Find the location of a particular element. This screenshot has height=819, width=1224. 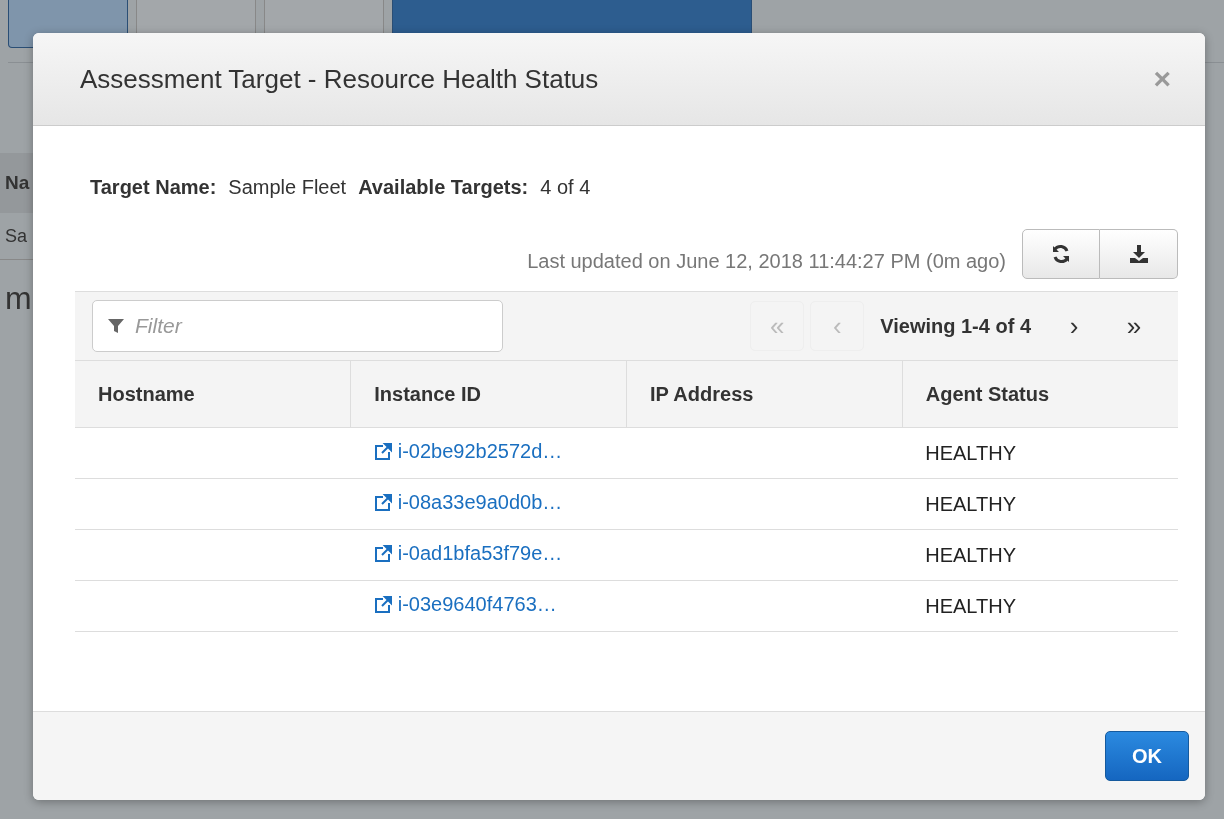

refresh-button is located at coordinates (1061, 254).